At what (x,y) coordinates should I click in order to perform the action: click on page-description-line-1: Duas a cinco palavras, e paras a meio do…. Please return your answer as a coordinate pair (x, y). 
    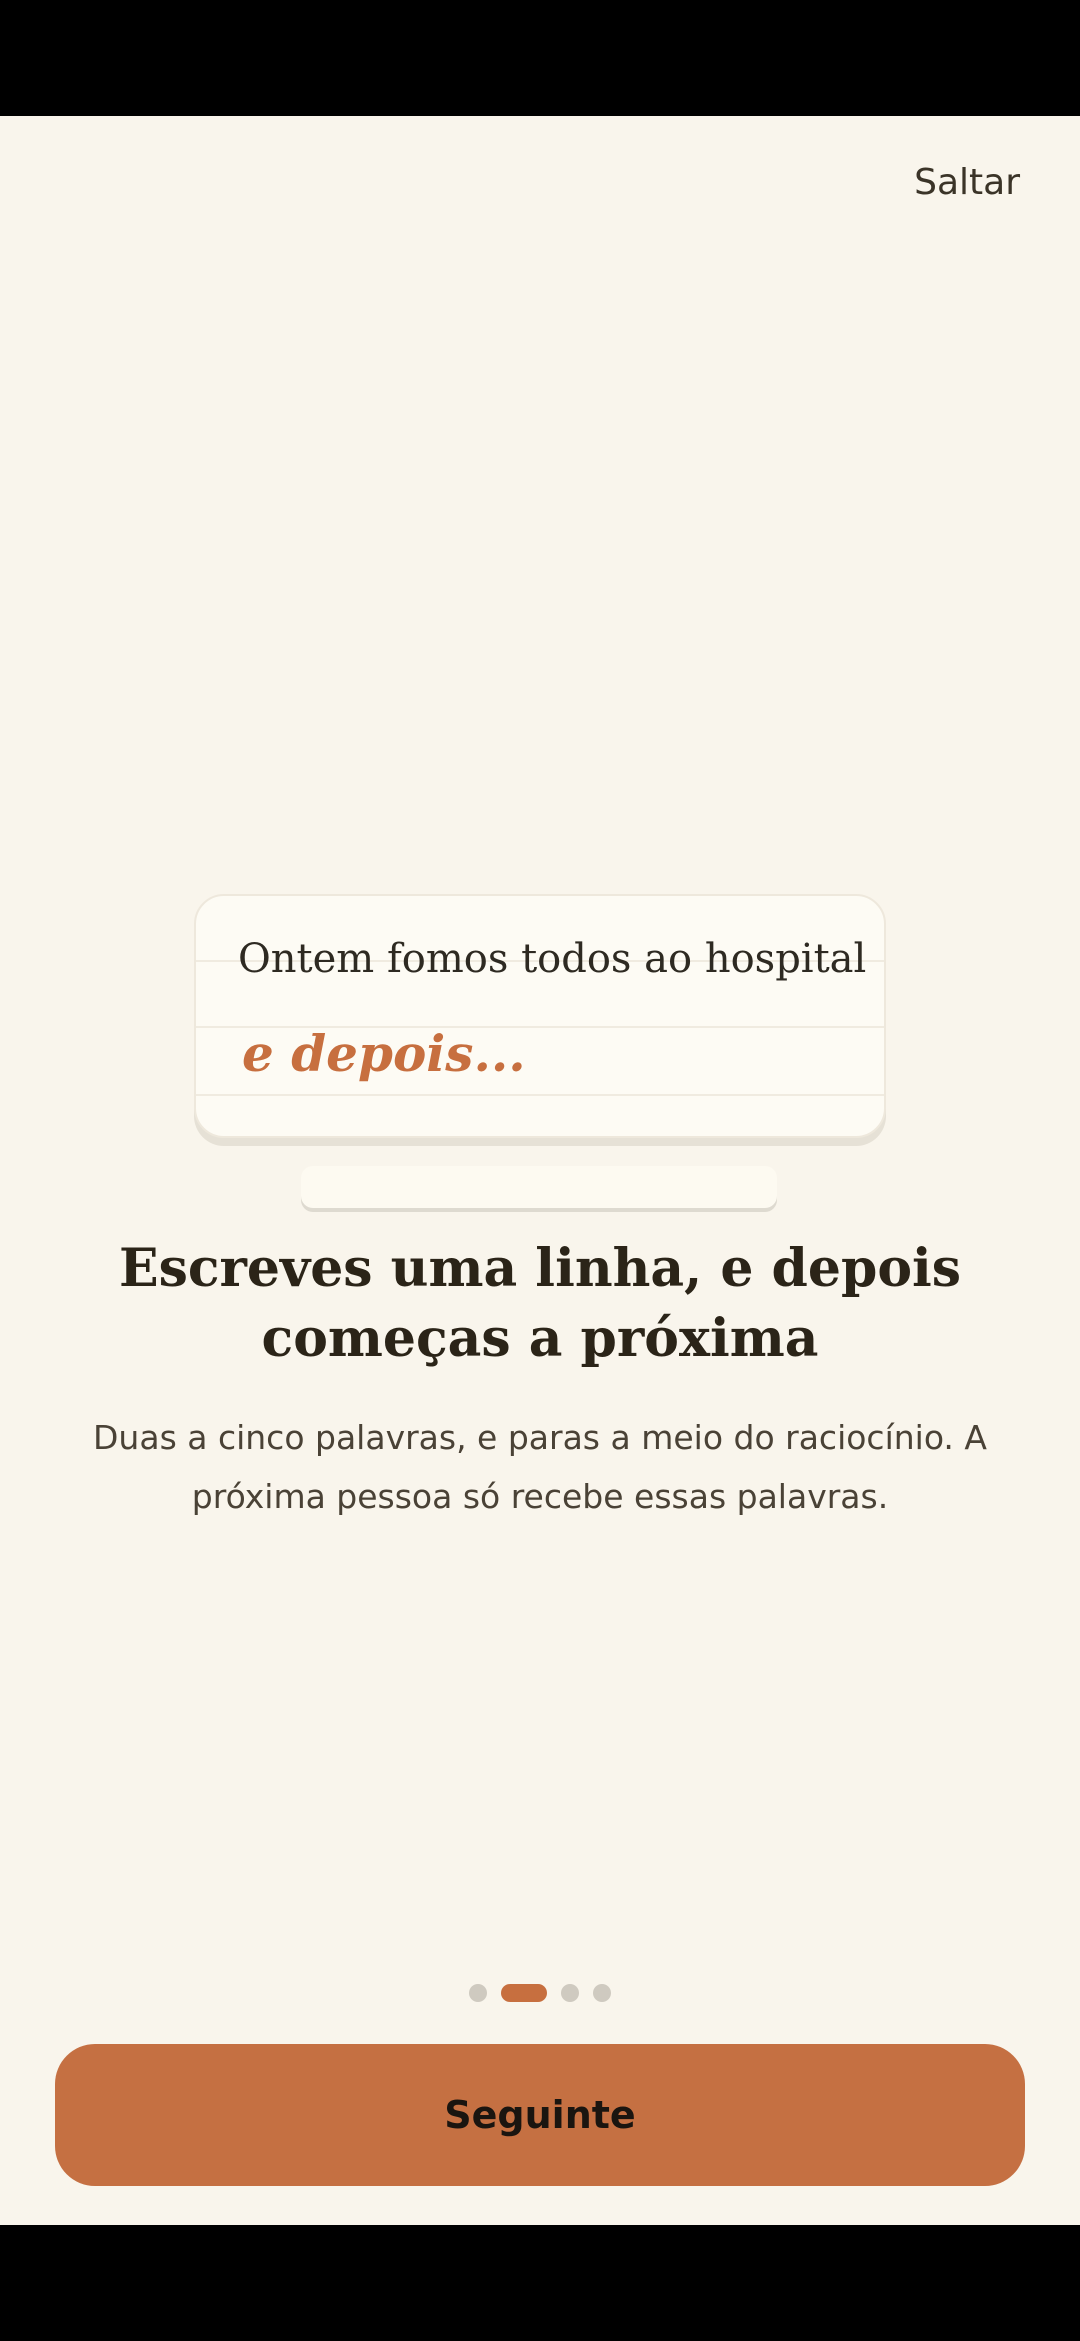
    Looking at the image, I should click on (540, 1437).